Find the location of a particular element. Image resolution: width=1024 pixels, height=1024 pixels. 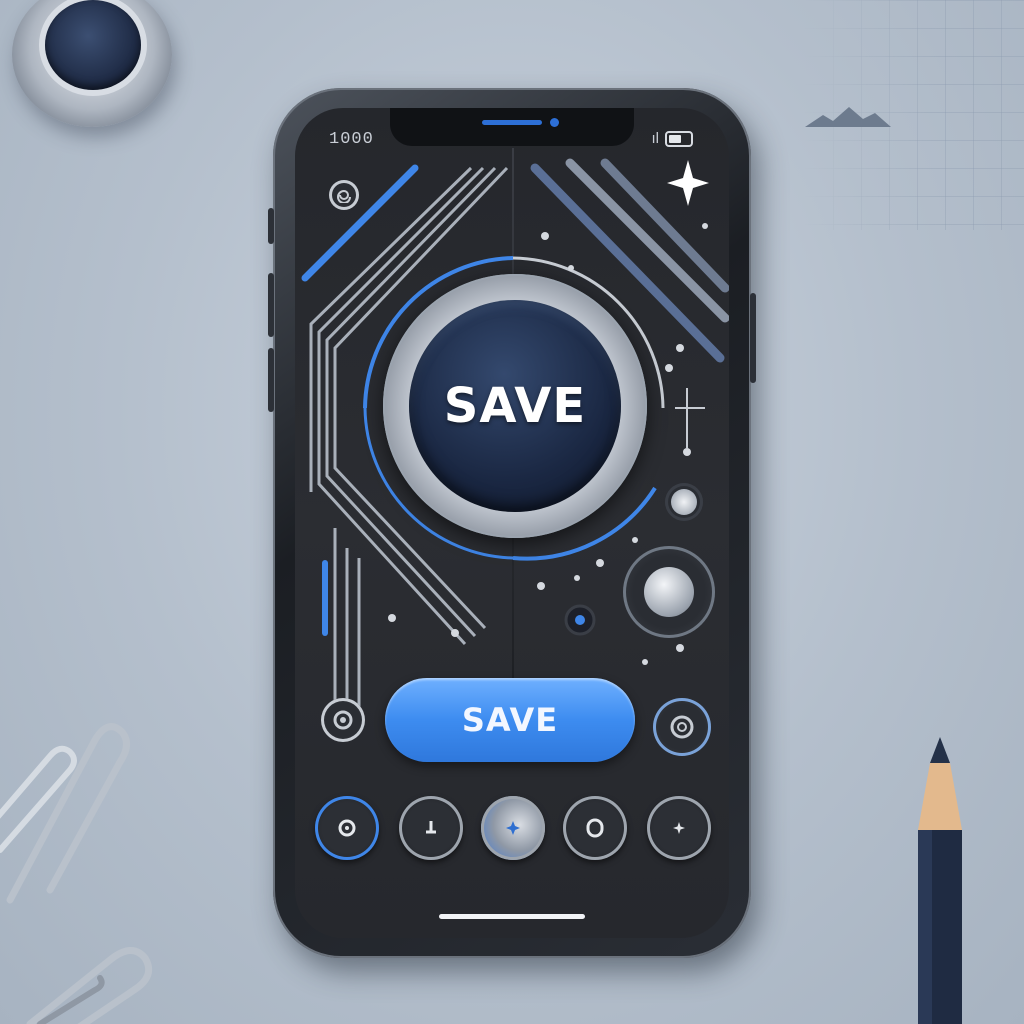

small-knob is located at coordinates (684, 502).